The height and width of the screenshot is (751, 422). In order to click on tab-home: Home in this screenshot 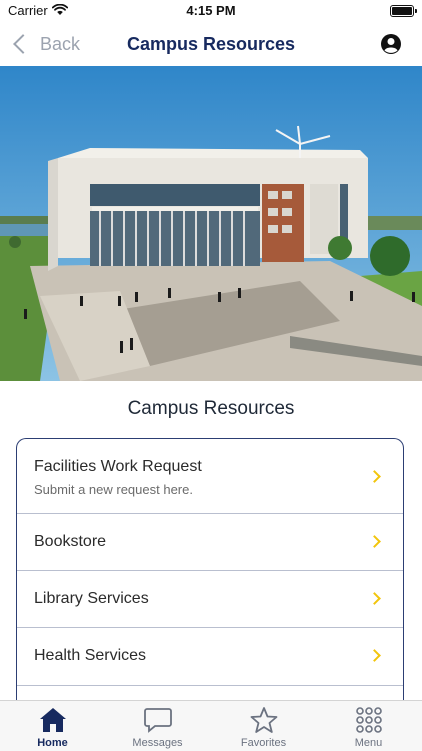, I will do `click(52, 726)`.